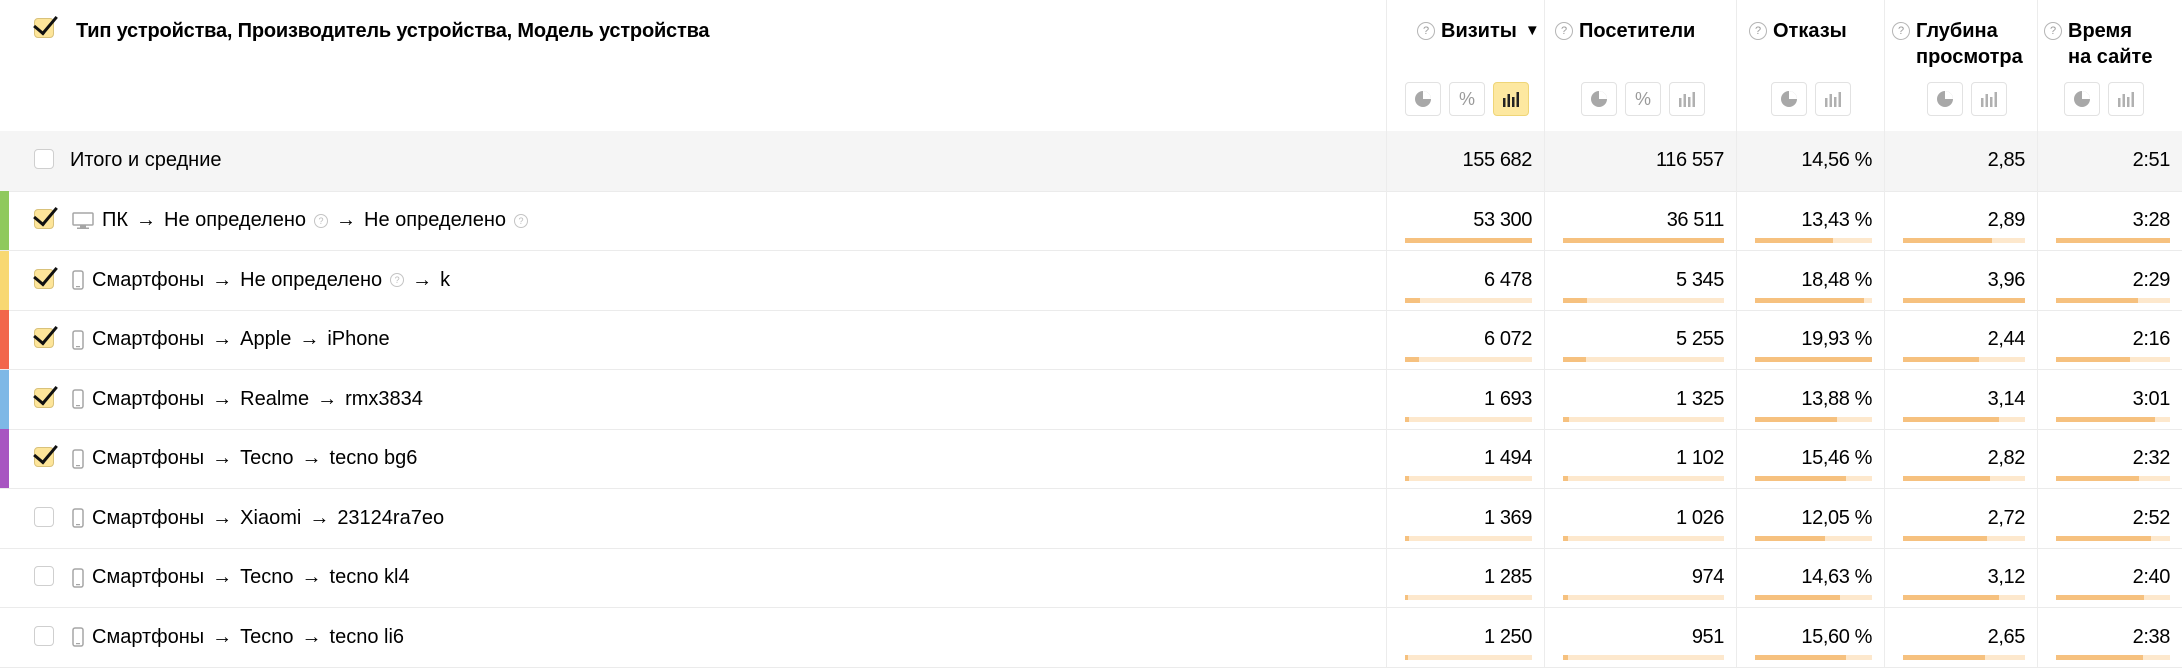 The height and width of the screenshot is (668, 2182). I want to click on metric-value-time-on-site: 2:29, so click(2151, 279).